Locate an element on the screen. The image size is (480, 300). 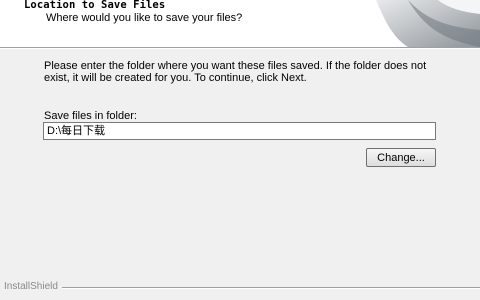
footer-divider is located at coordinates (271, 288).